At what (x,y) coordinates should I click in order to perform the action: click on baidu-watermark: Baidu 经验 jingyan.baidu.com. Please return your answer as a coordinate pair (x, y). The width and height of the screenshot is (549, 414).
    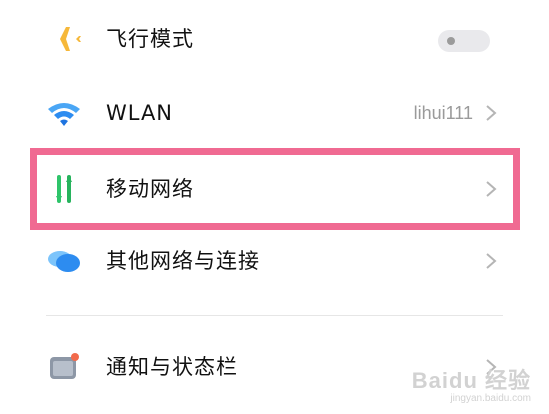
    Looking at the image, I should click on (471, 383).